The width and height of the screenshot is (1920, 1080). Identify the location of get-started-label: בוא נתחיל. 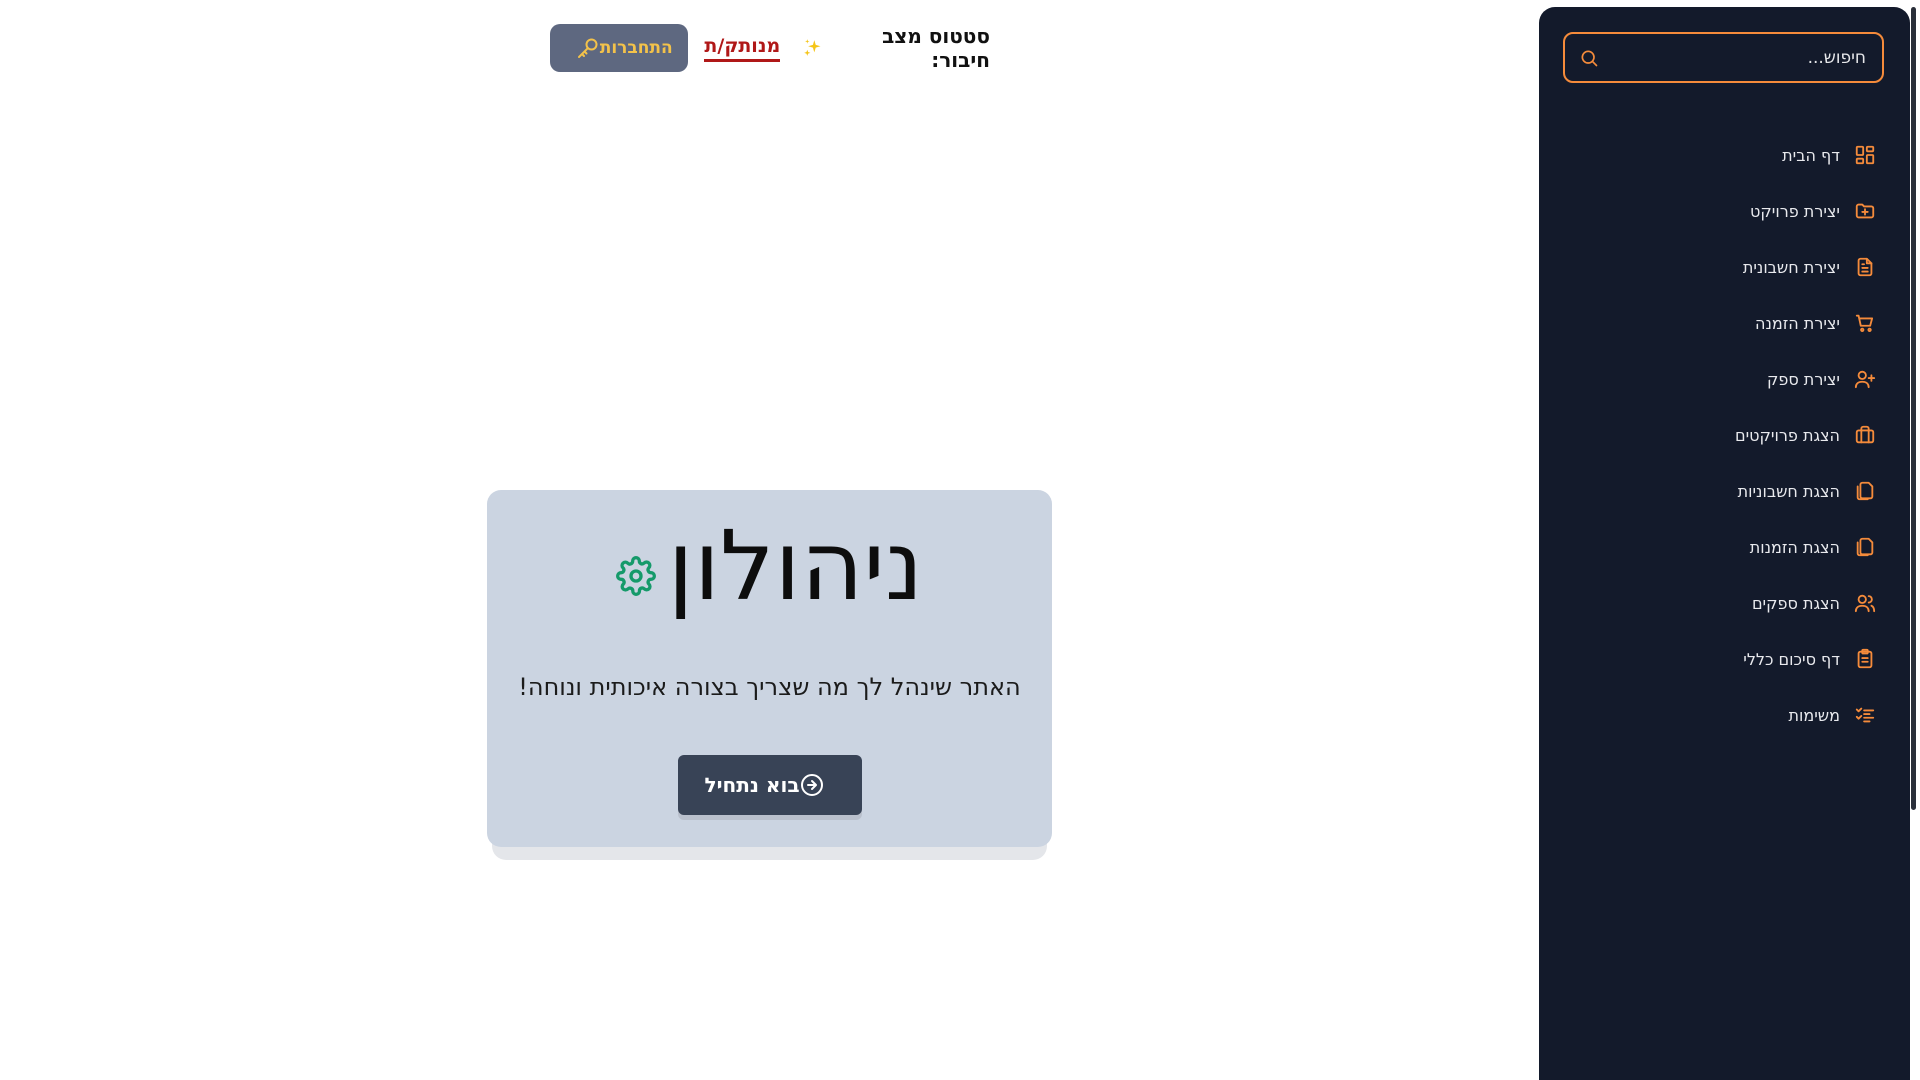
(752, 785).